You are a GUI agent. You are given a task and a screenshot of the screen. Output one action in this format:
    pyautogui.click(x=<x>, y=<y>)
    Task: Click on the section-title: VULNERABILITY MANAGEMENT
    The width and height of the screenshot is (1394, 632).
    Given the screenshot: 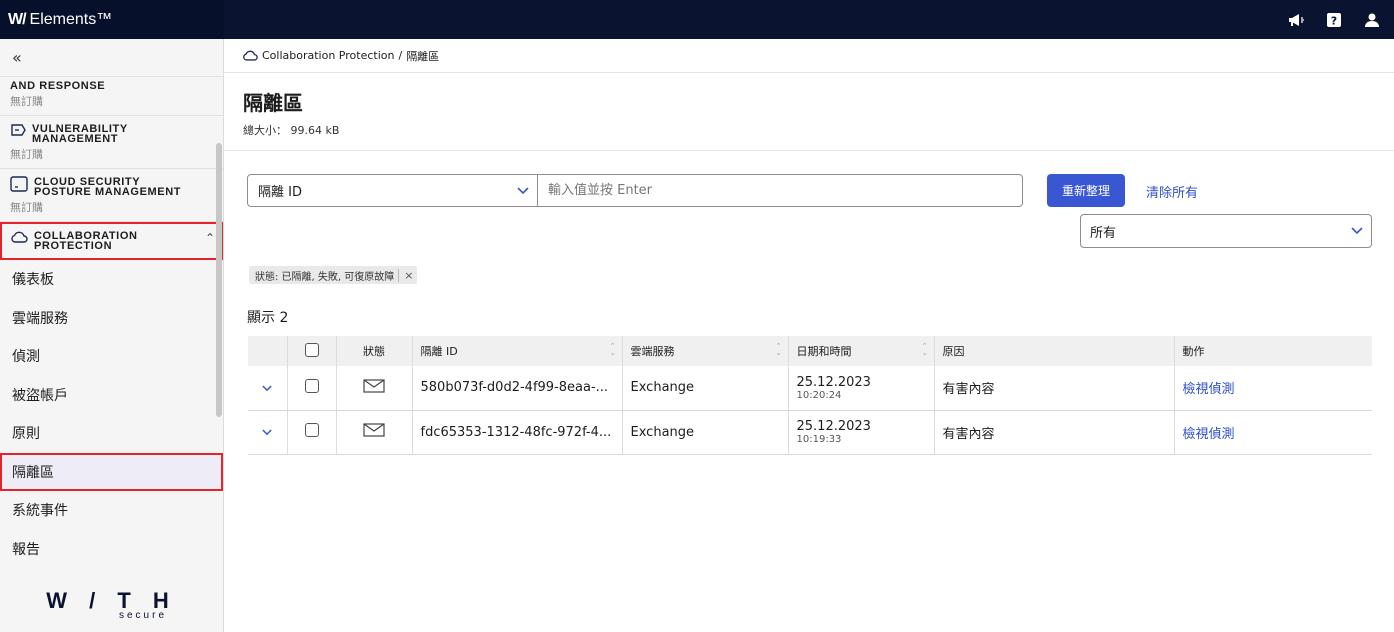 What is the action you would take?
    pyautogui.click(x=80, y=134)
    